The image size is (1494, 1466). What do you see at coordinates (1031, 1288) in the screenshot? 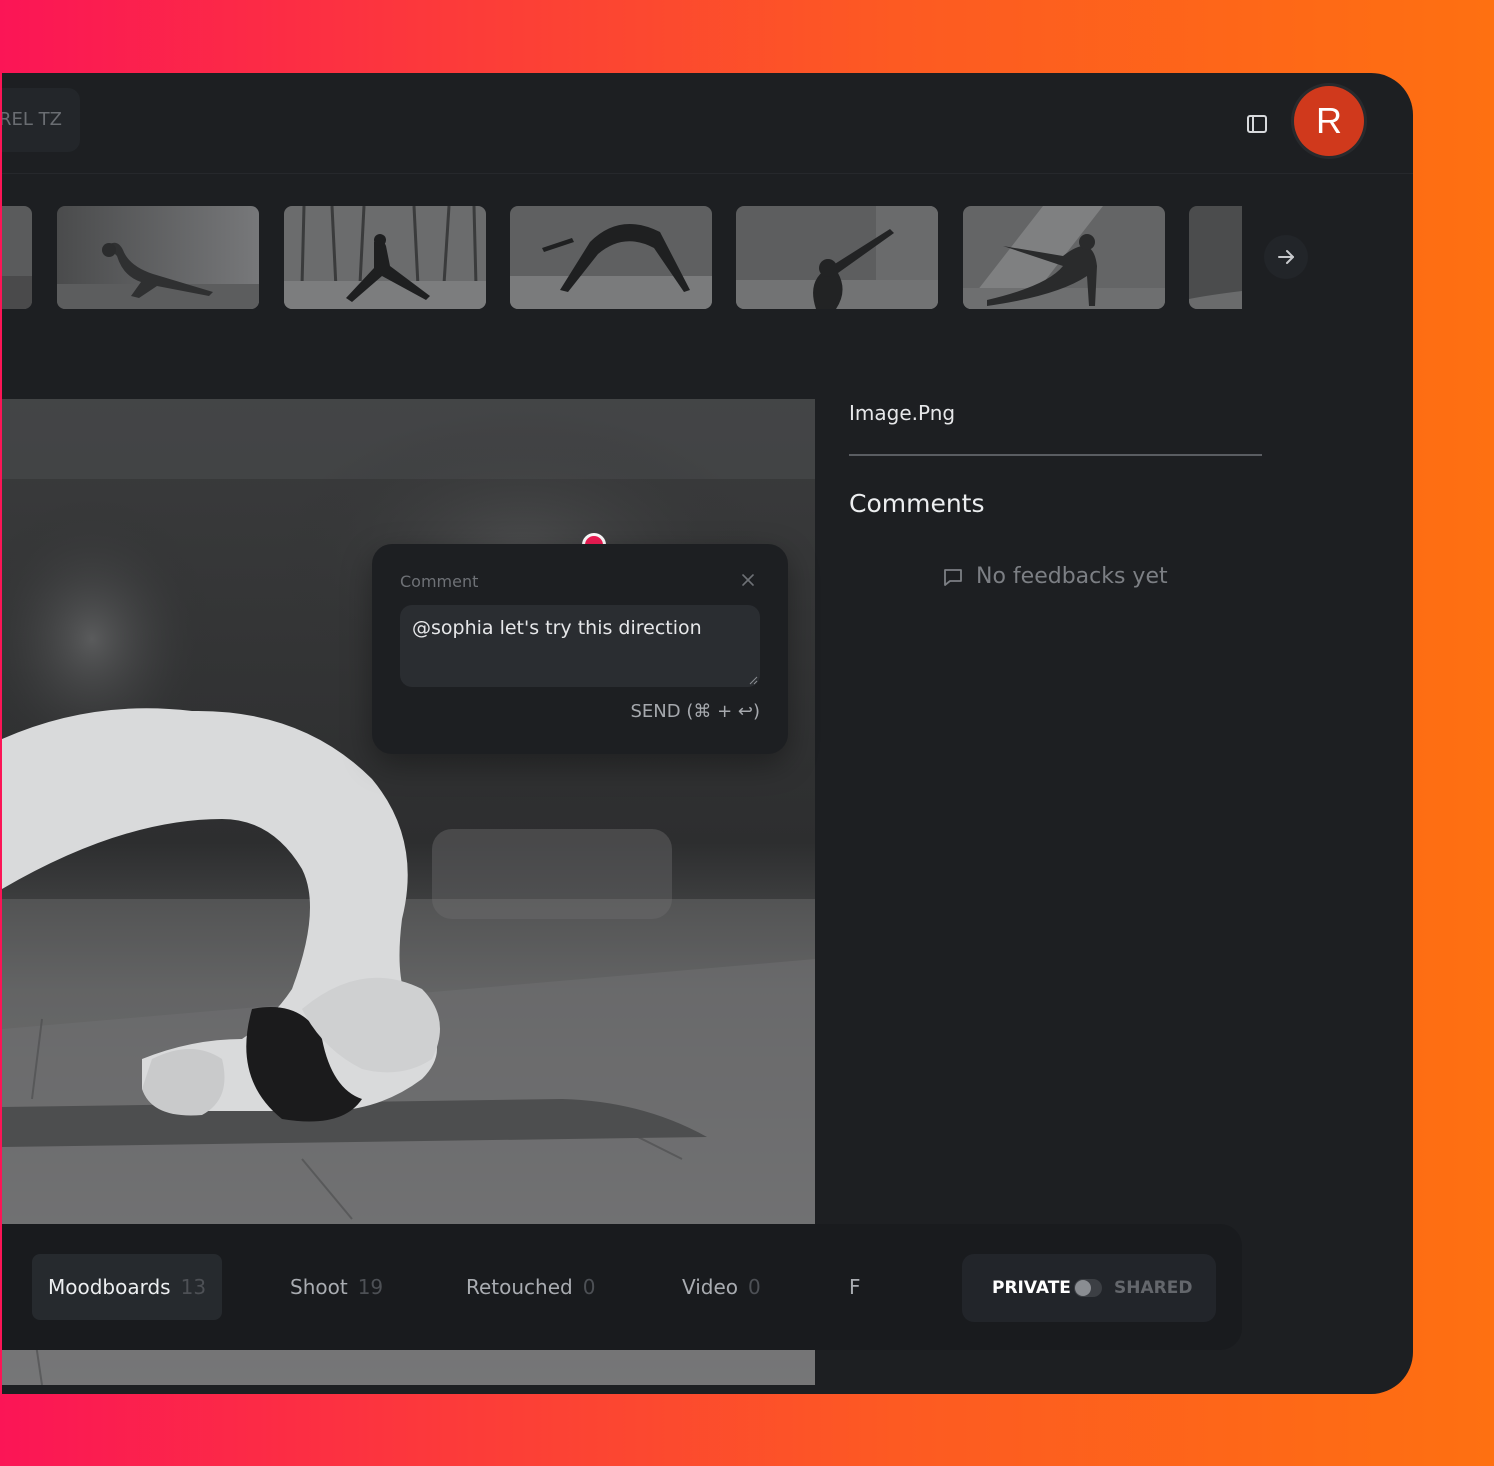
I see `private-label: PRIVATE` at bounding box center [1031, 1288].